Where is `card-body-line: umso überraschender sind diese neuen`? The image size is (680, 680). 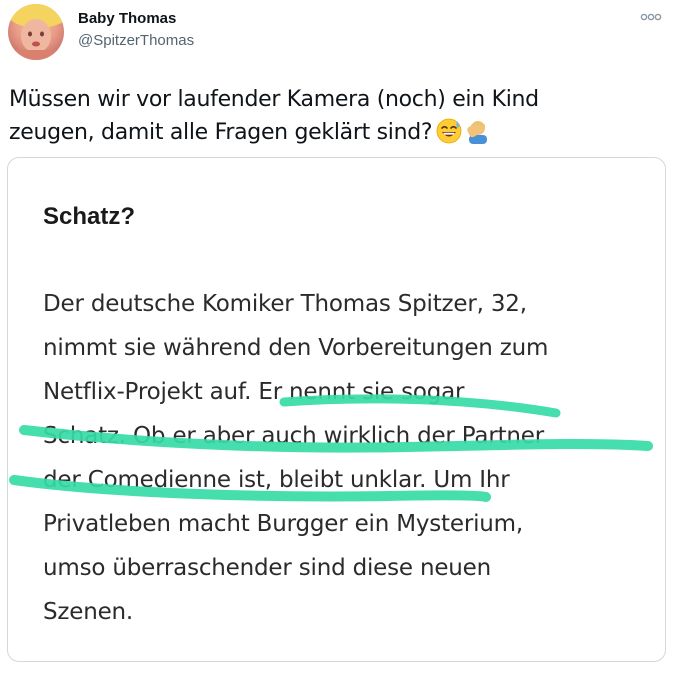
card-body-line: umso überraschender sind diese neuen is located at coordinates (267, 568).